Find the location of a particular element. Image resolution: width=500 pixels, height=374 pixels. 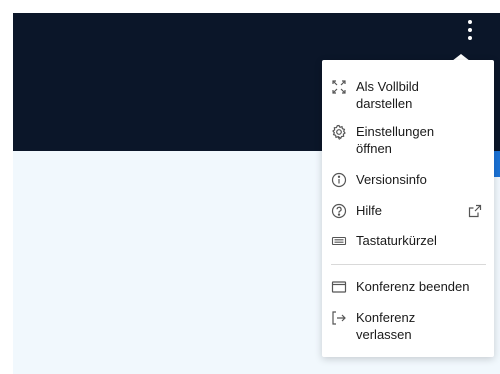

menu-divider is located at coordinates (408, 264).